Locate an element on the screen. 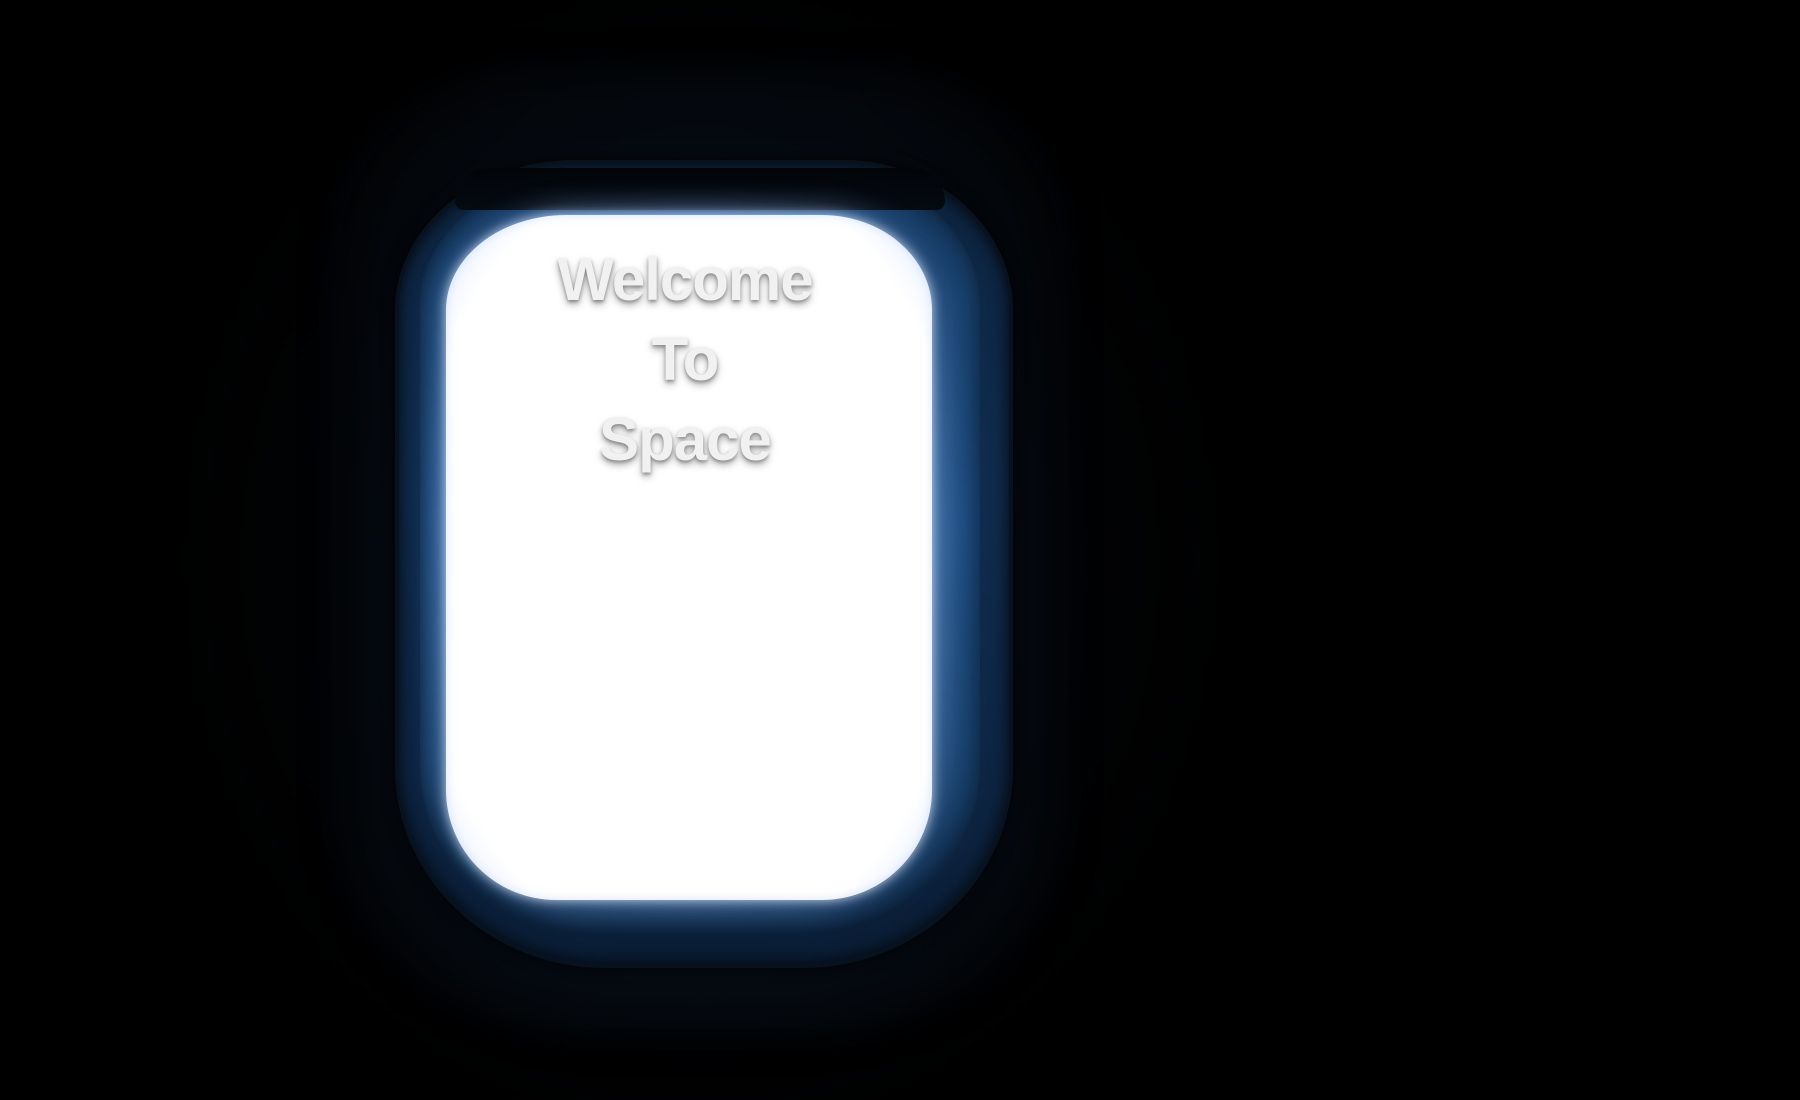  welcome-headline: Welcome To Space is located at coordinates (685, 360).